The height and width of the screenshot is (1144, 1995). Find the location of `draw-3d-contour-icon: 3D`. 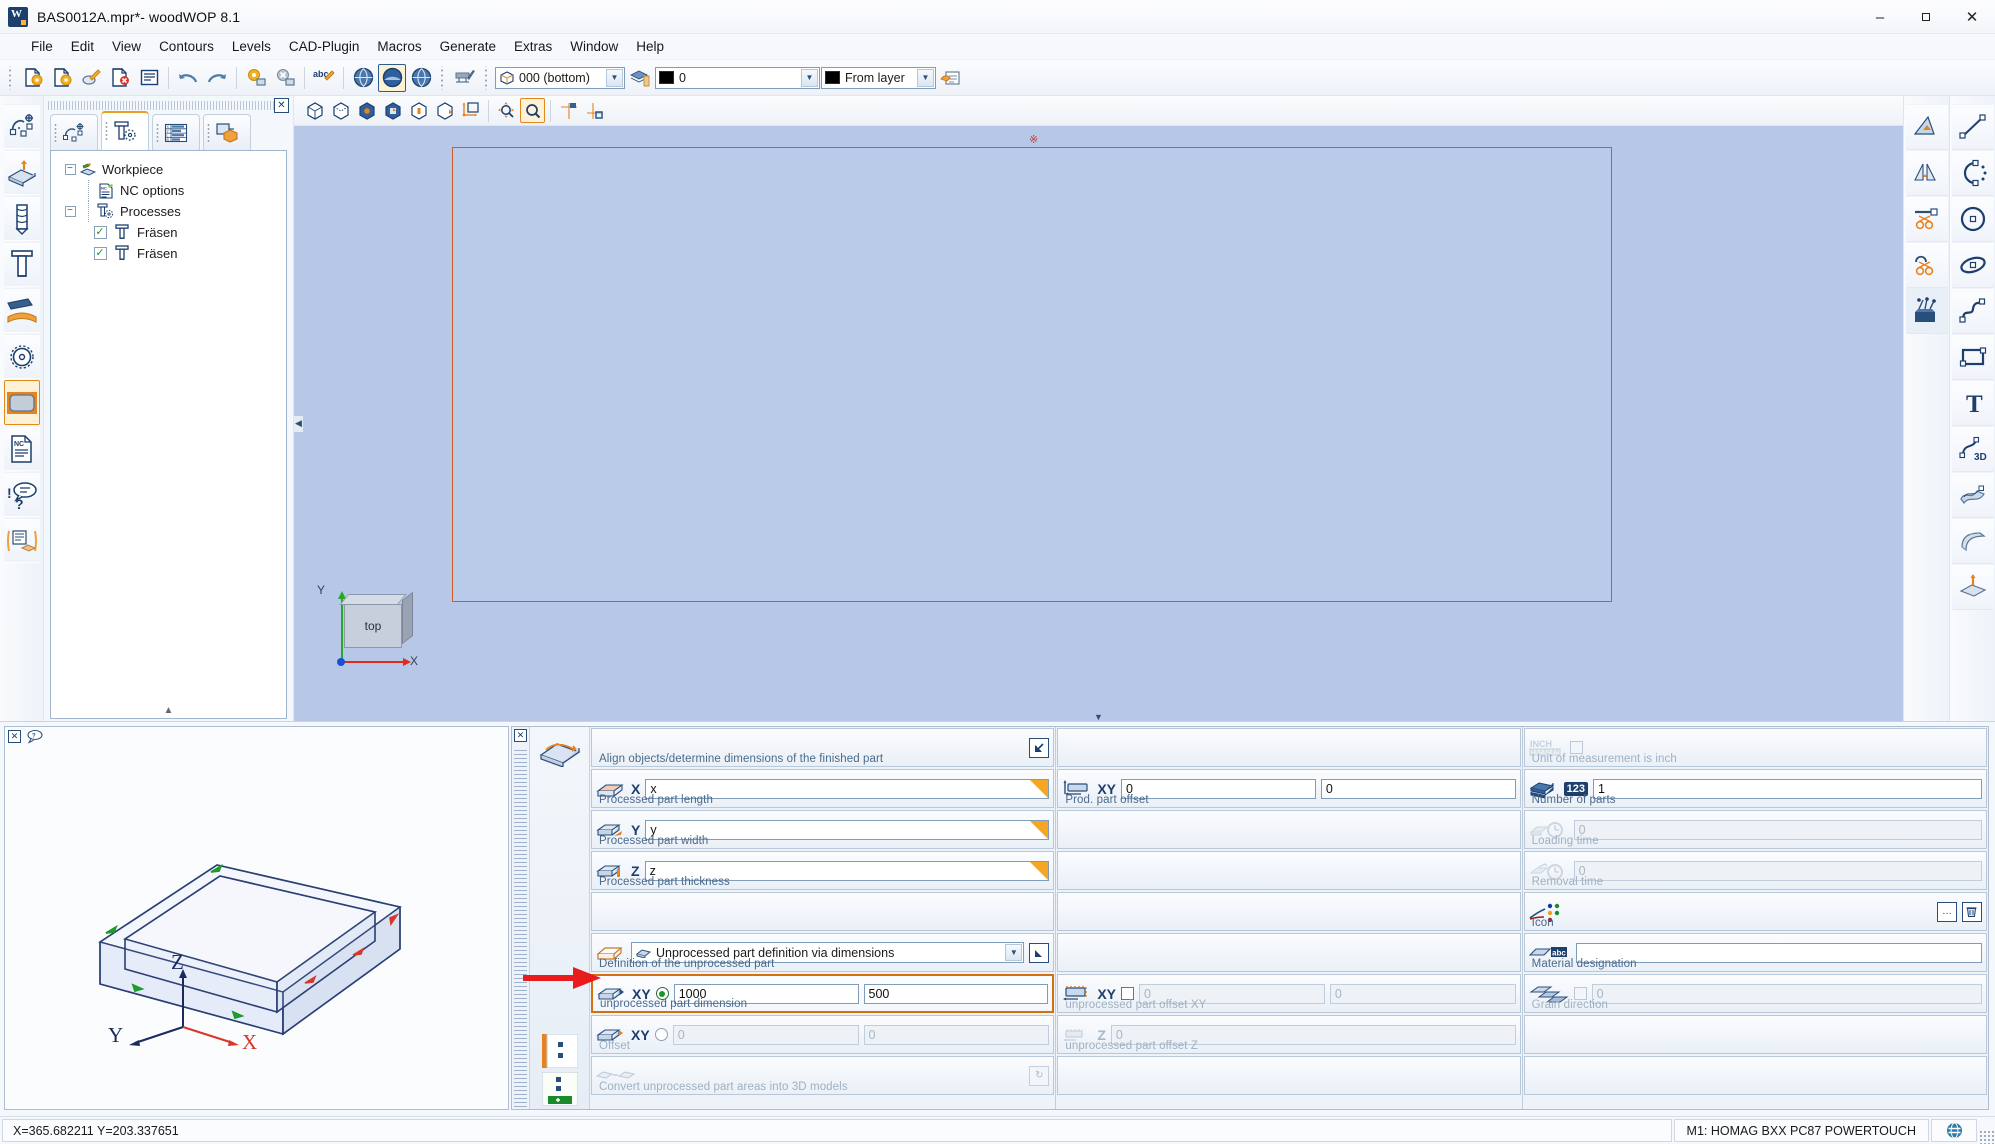

draw-3d-contour-icon: 3D is located at coordinates (1972, 449).